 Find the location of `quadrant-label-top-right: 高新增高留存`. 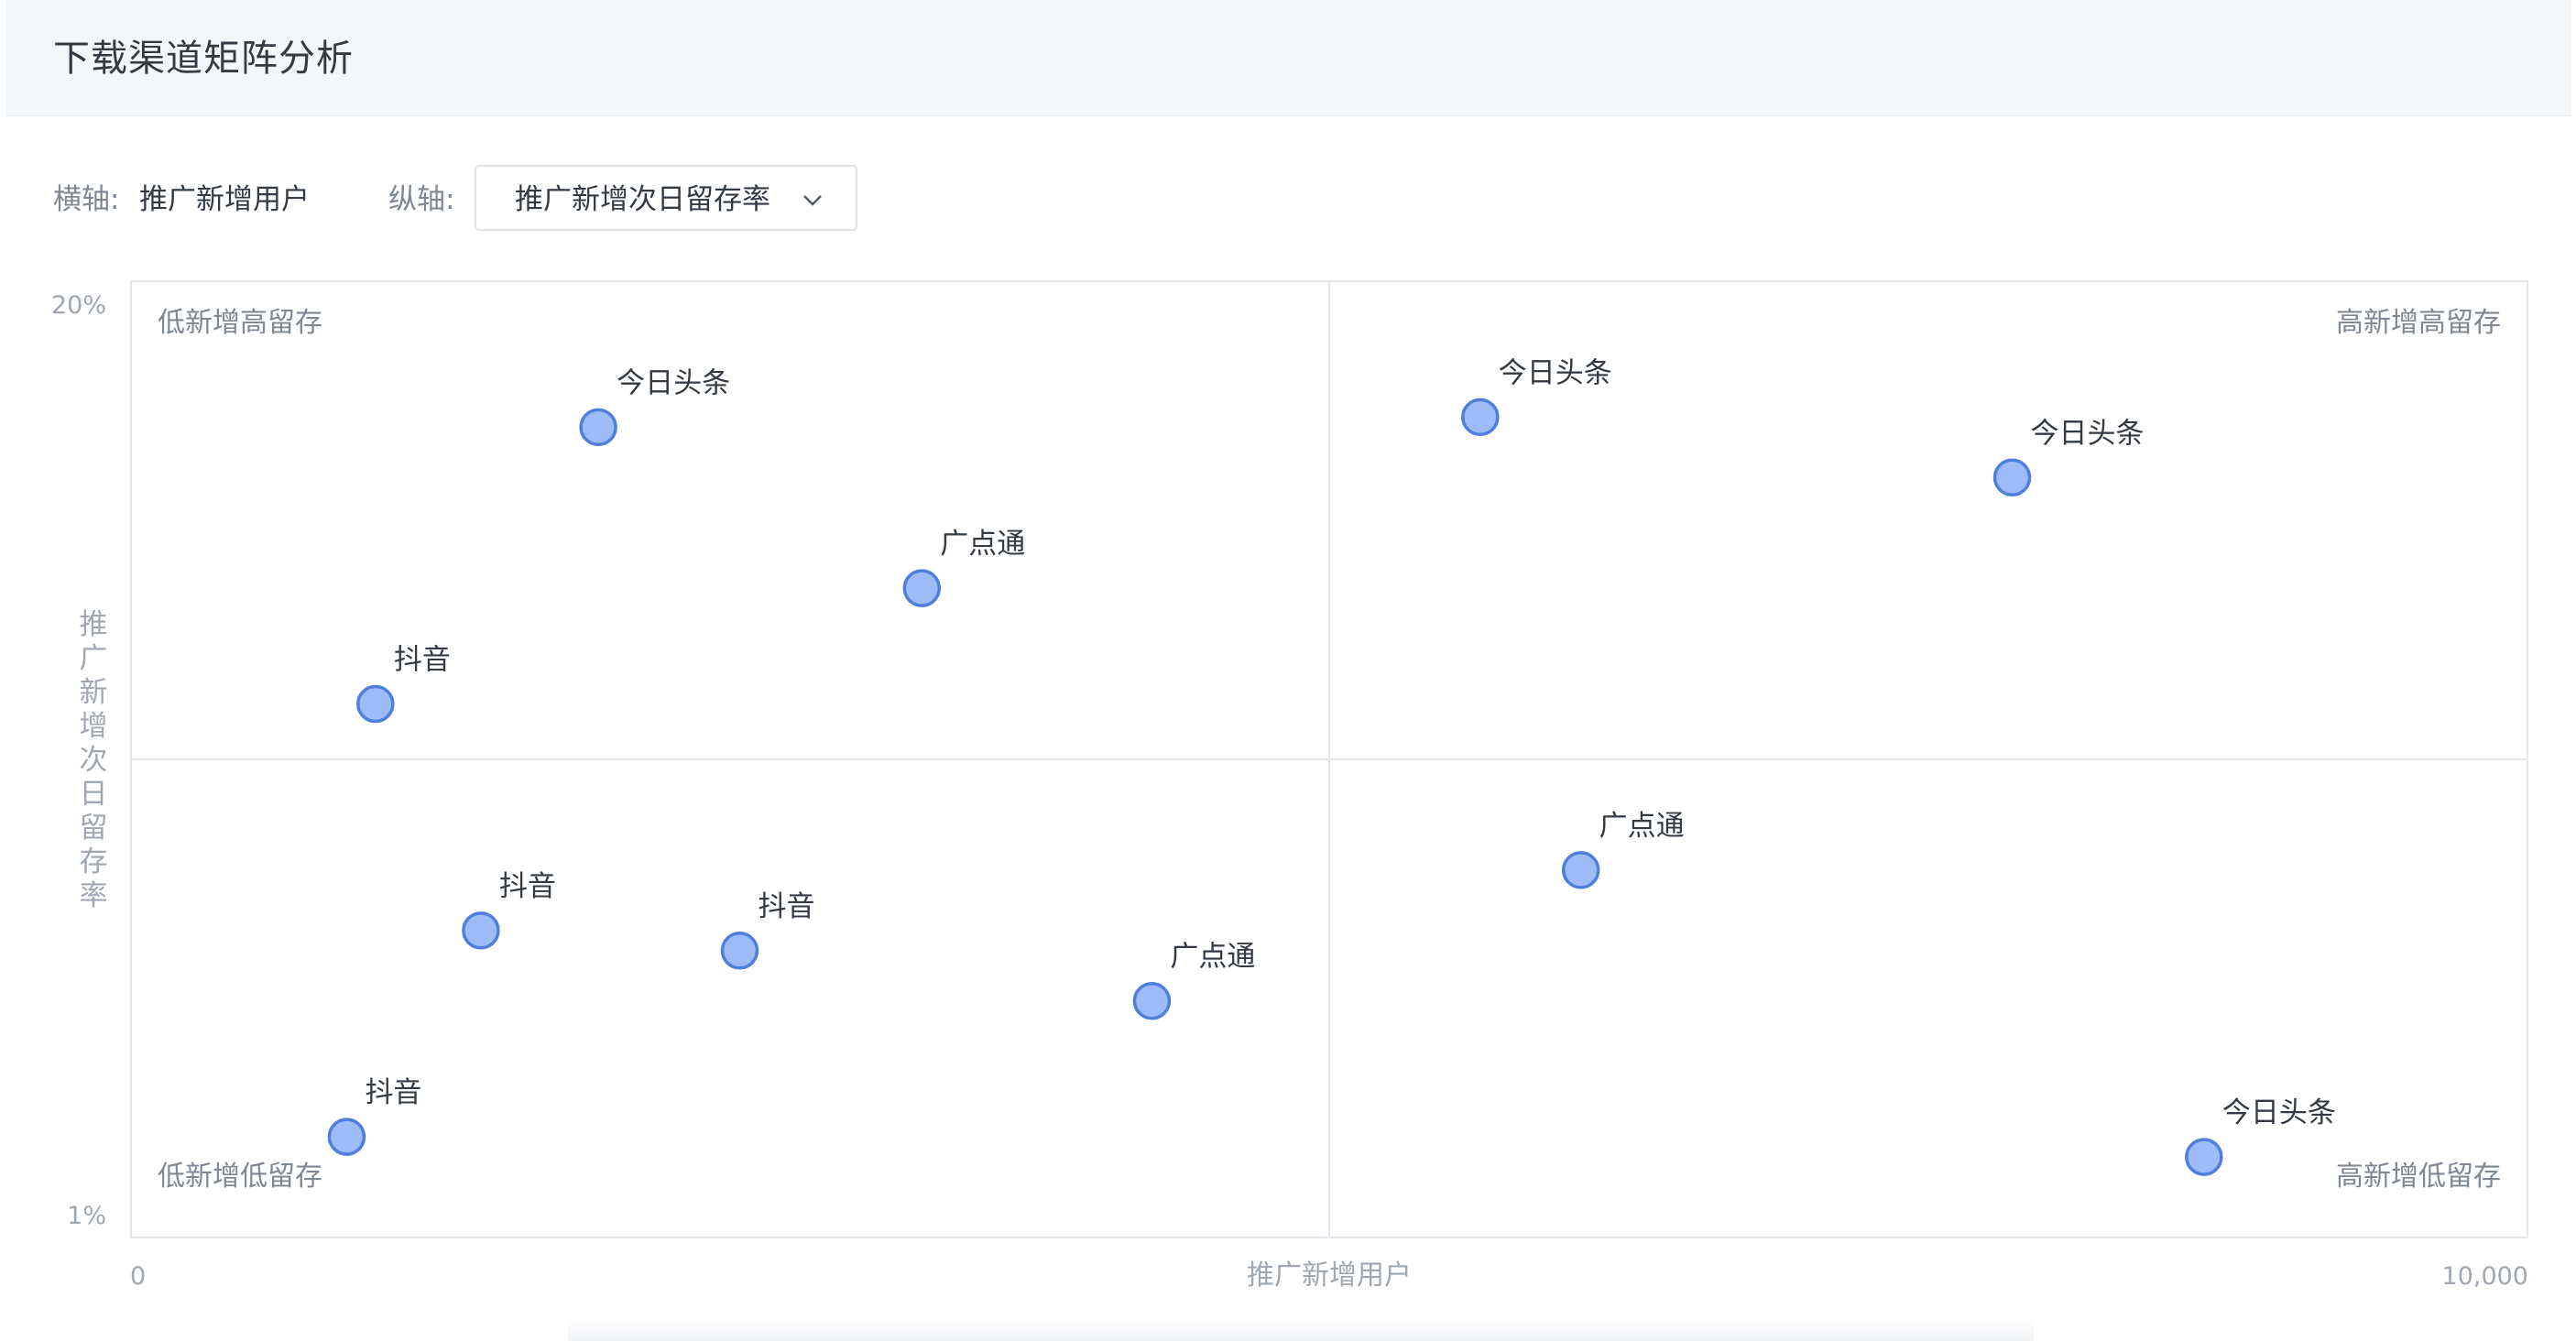

quadrant-label-top-right: 高新增高留存 is located at coordinates (2419, 323).